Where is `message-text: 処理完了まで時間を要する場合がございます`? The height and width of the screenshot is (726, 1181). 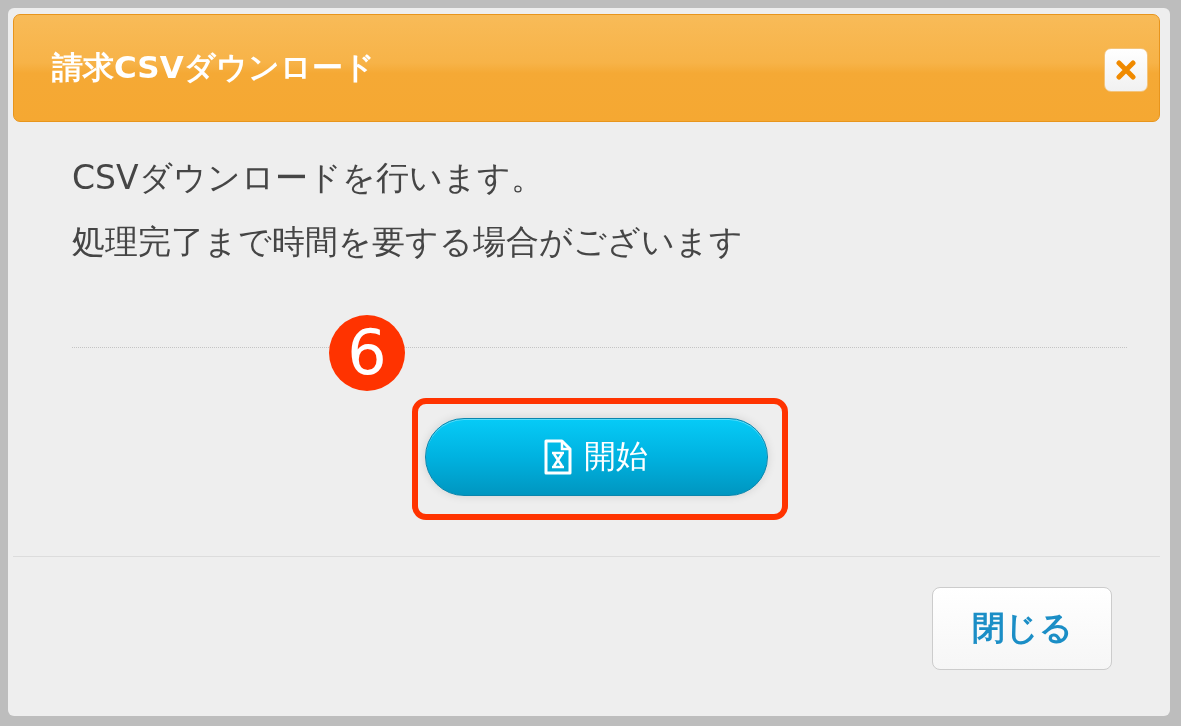
message-text: 処理完了まで時間を要する場合がございます is located at coordinates (408, 242).